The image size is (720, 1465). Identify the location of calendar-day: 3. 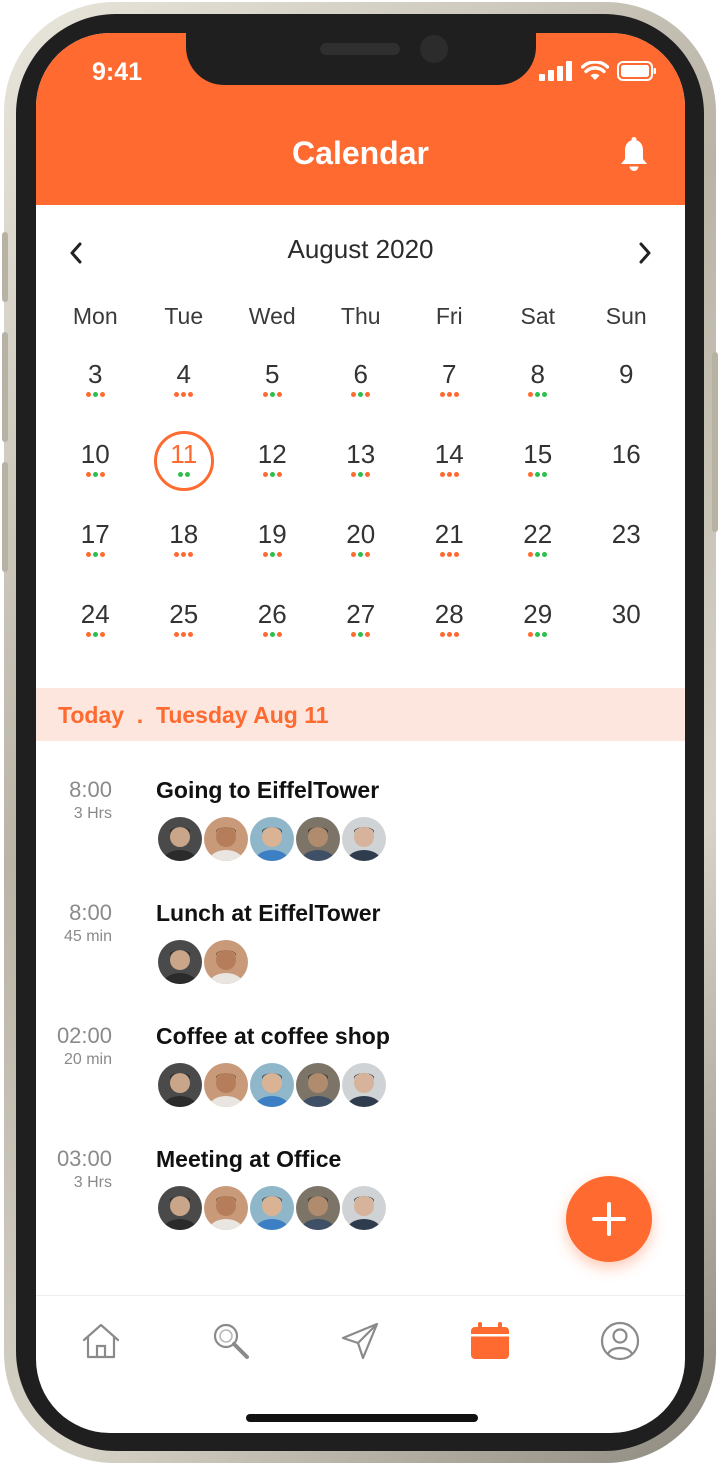
(95, 379).